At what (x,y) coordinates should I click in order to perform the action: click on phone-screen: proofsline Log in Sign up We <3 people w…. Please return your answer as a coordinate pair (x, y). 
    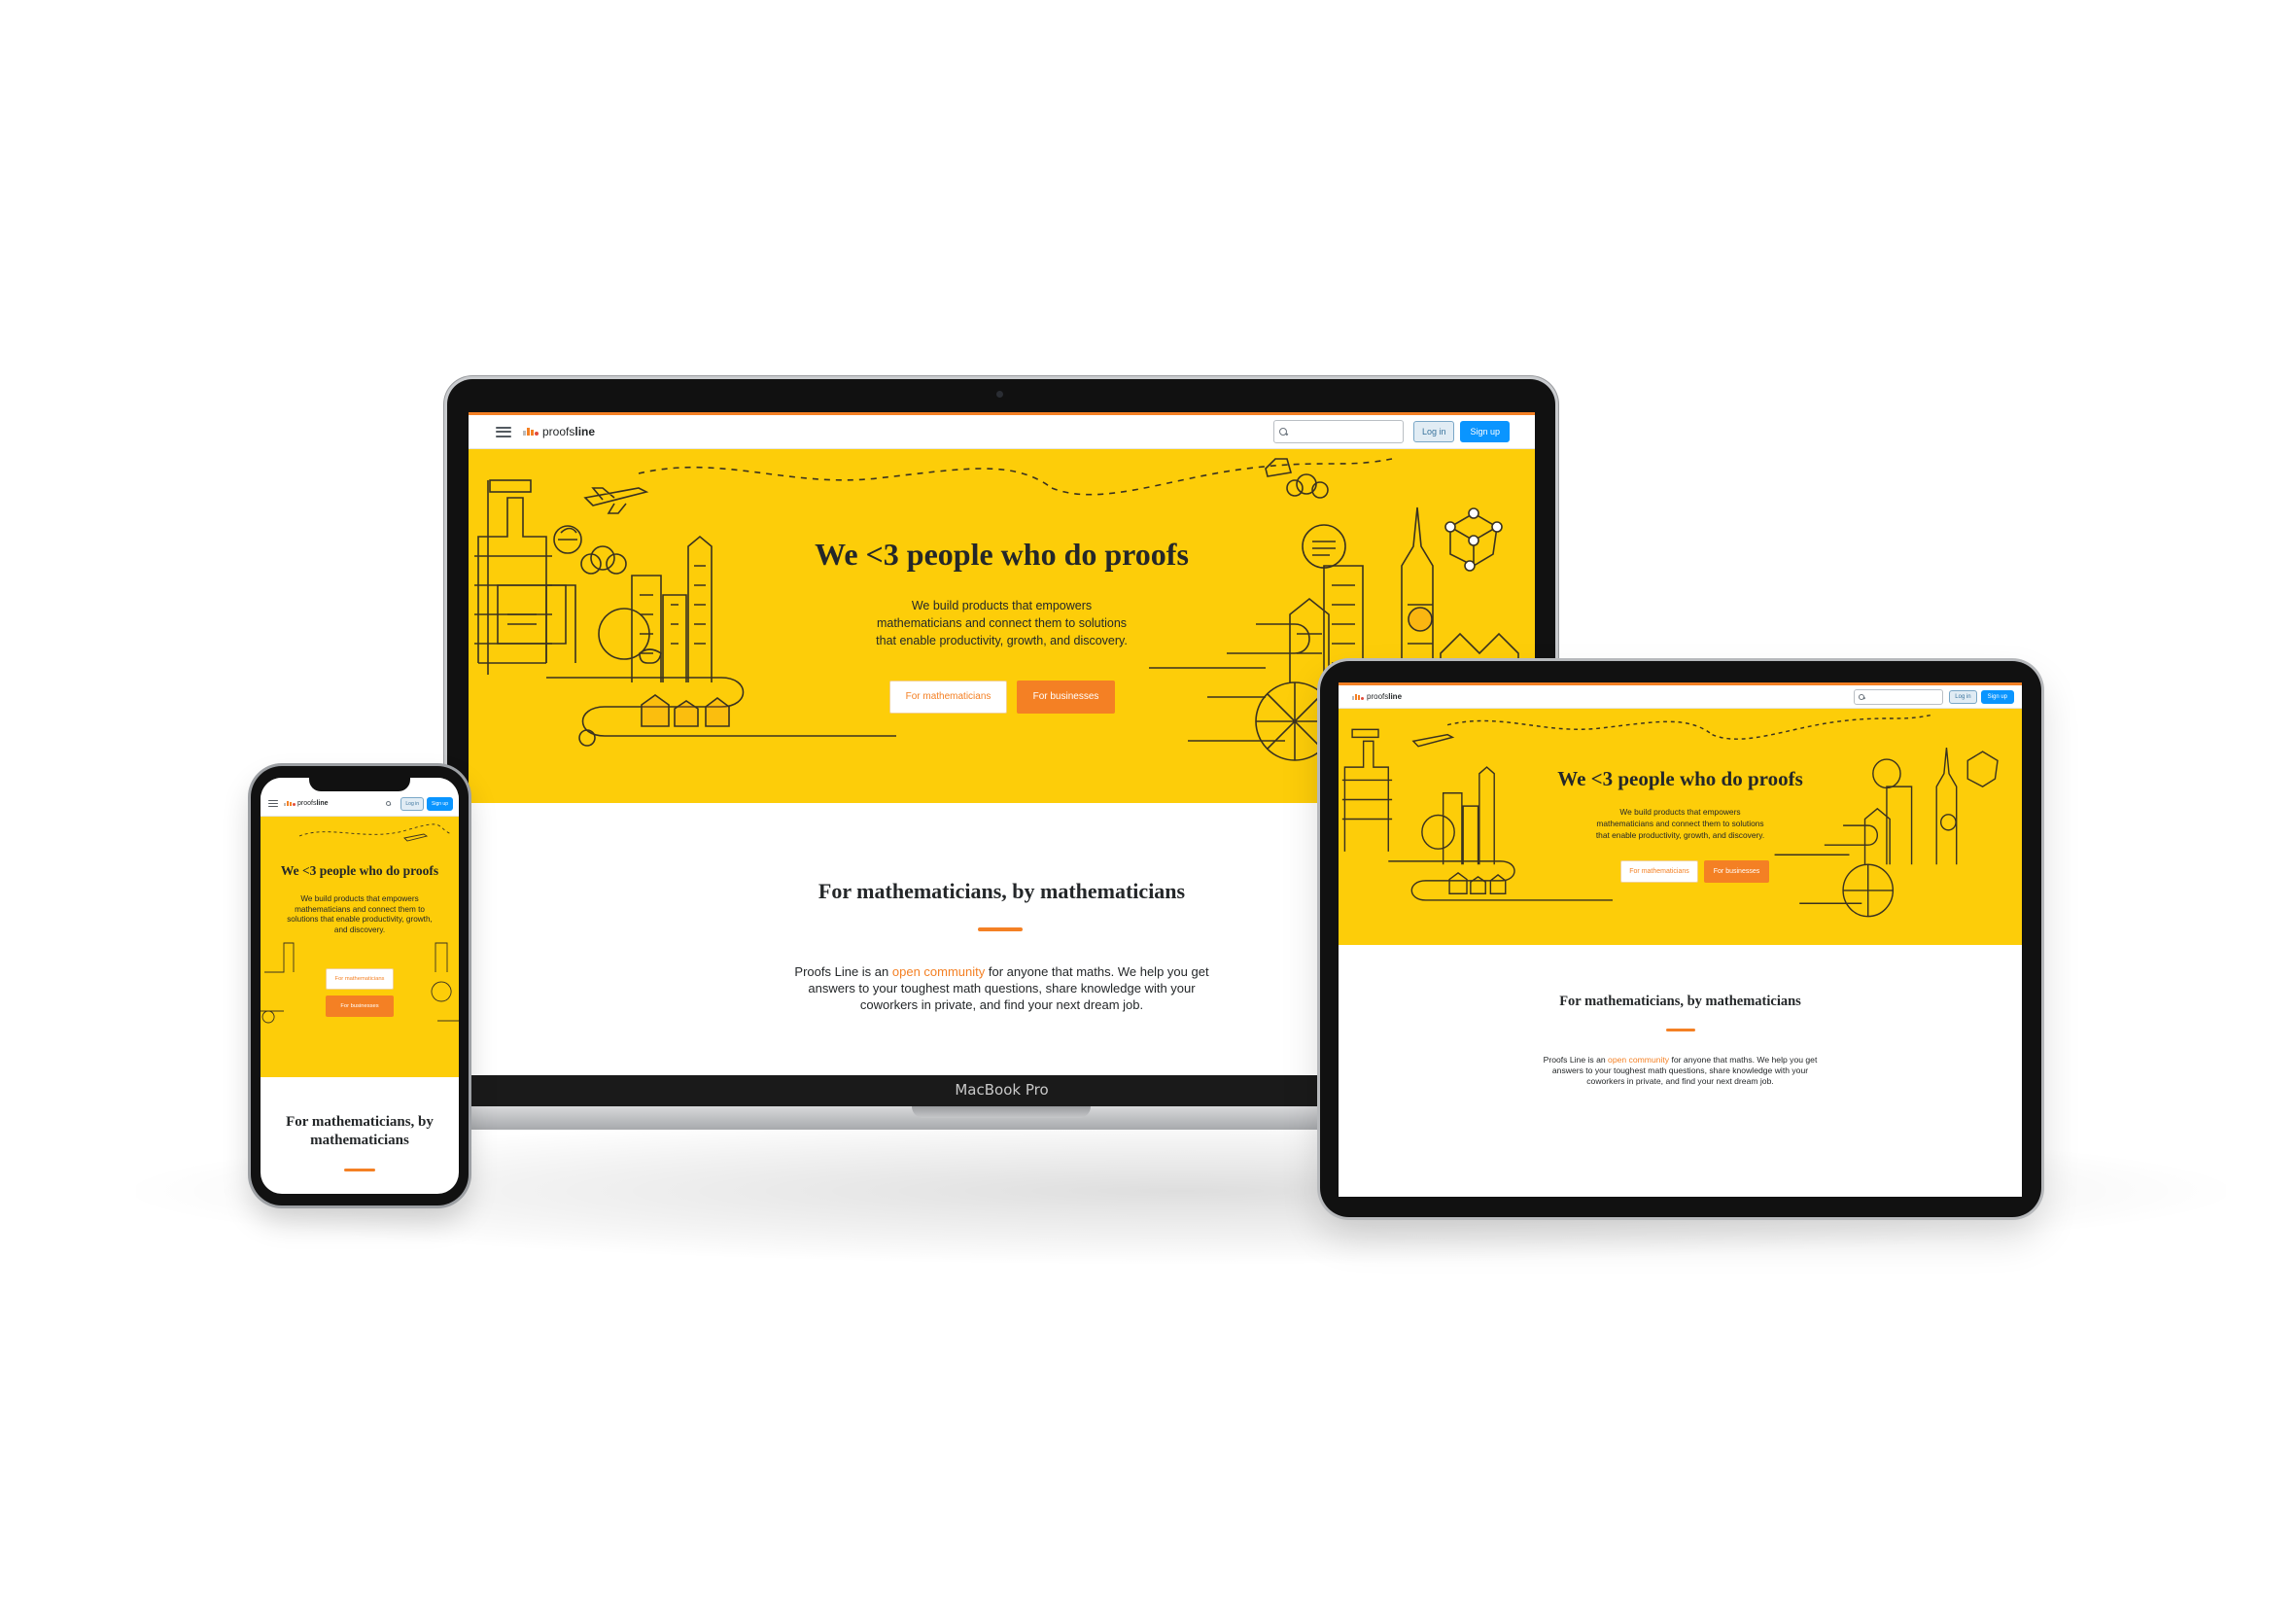
    Looking at the image, I should click on (360, 986).